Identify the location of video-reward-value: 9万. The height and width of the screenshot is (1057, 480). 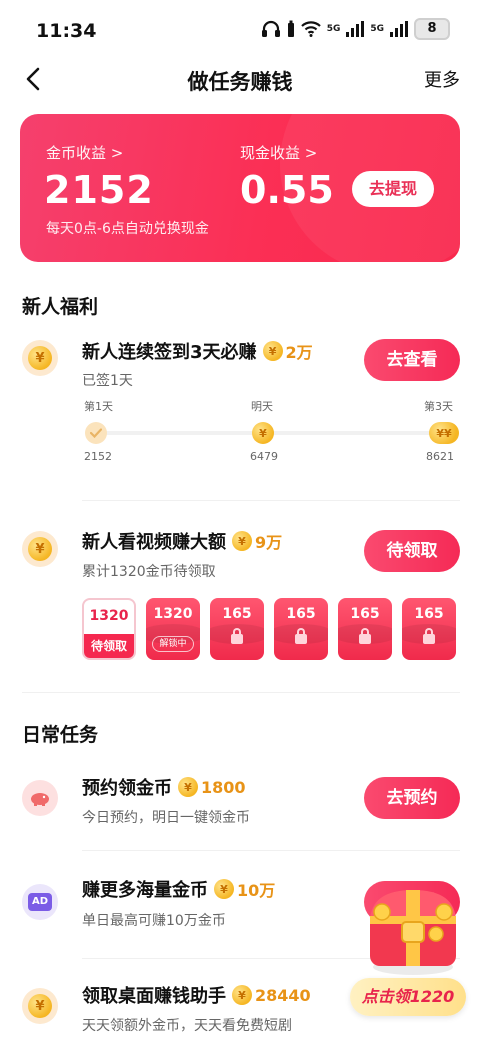
(269, 542).